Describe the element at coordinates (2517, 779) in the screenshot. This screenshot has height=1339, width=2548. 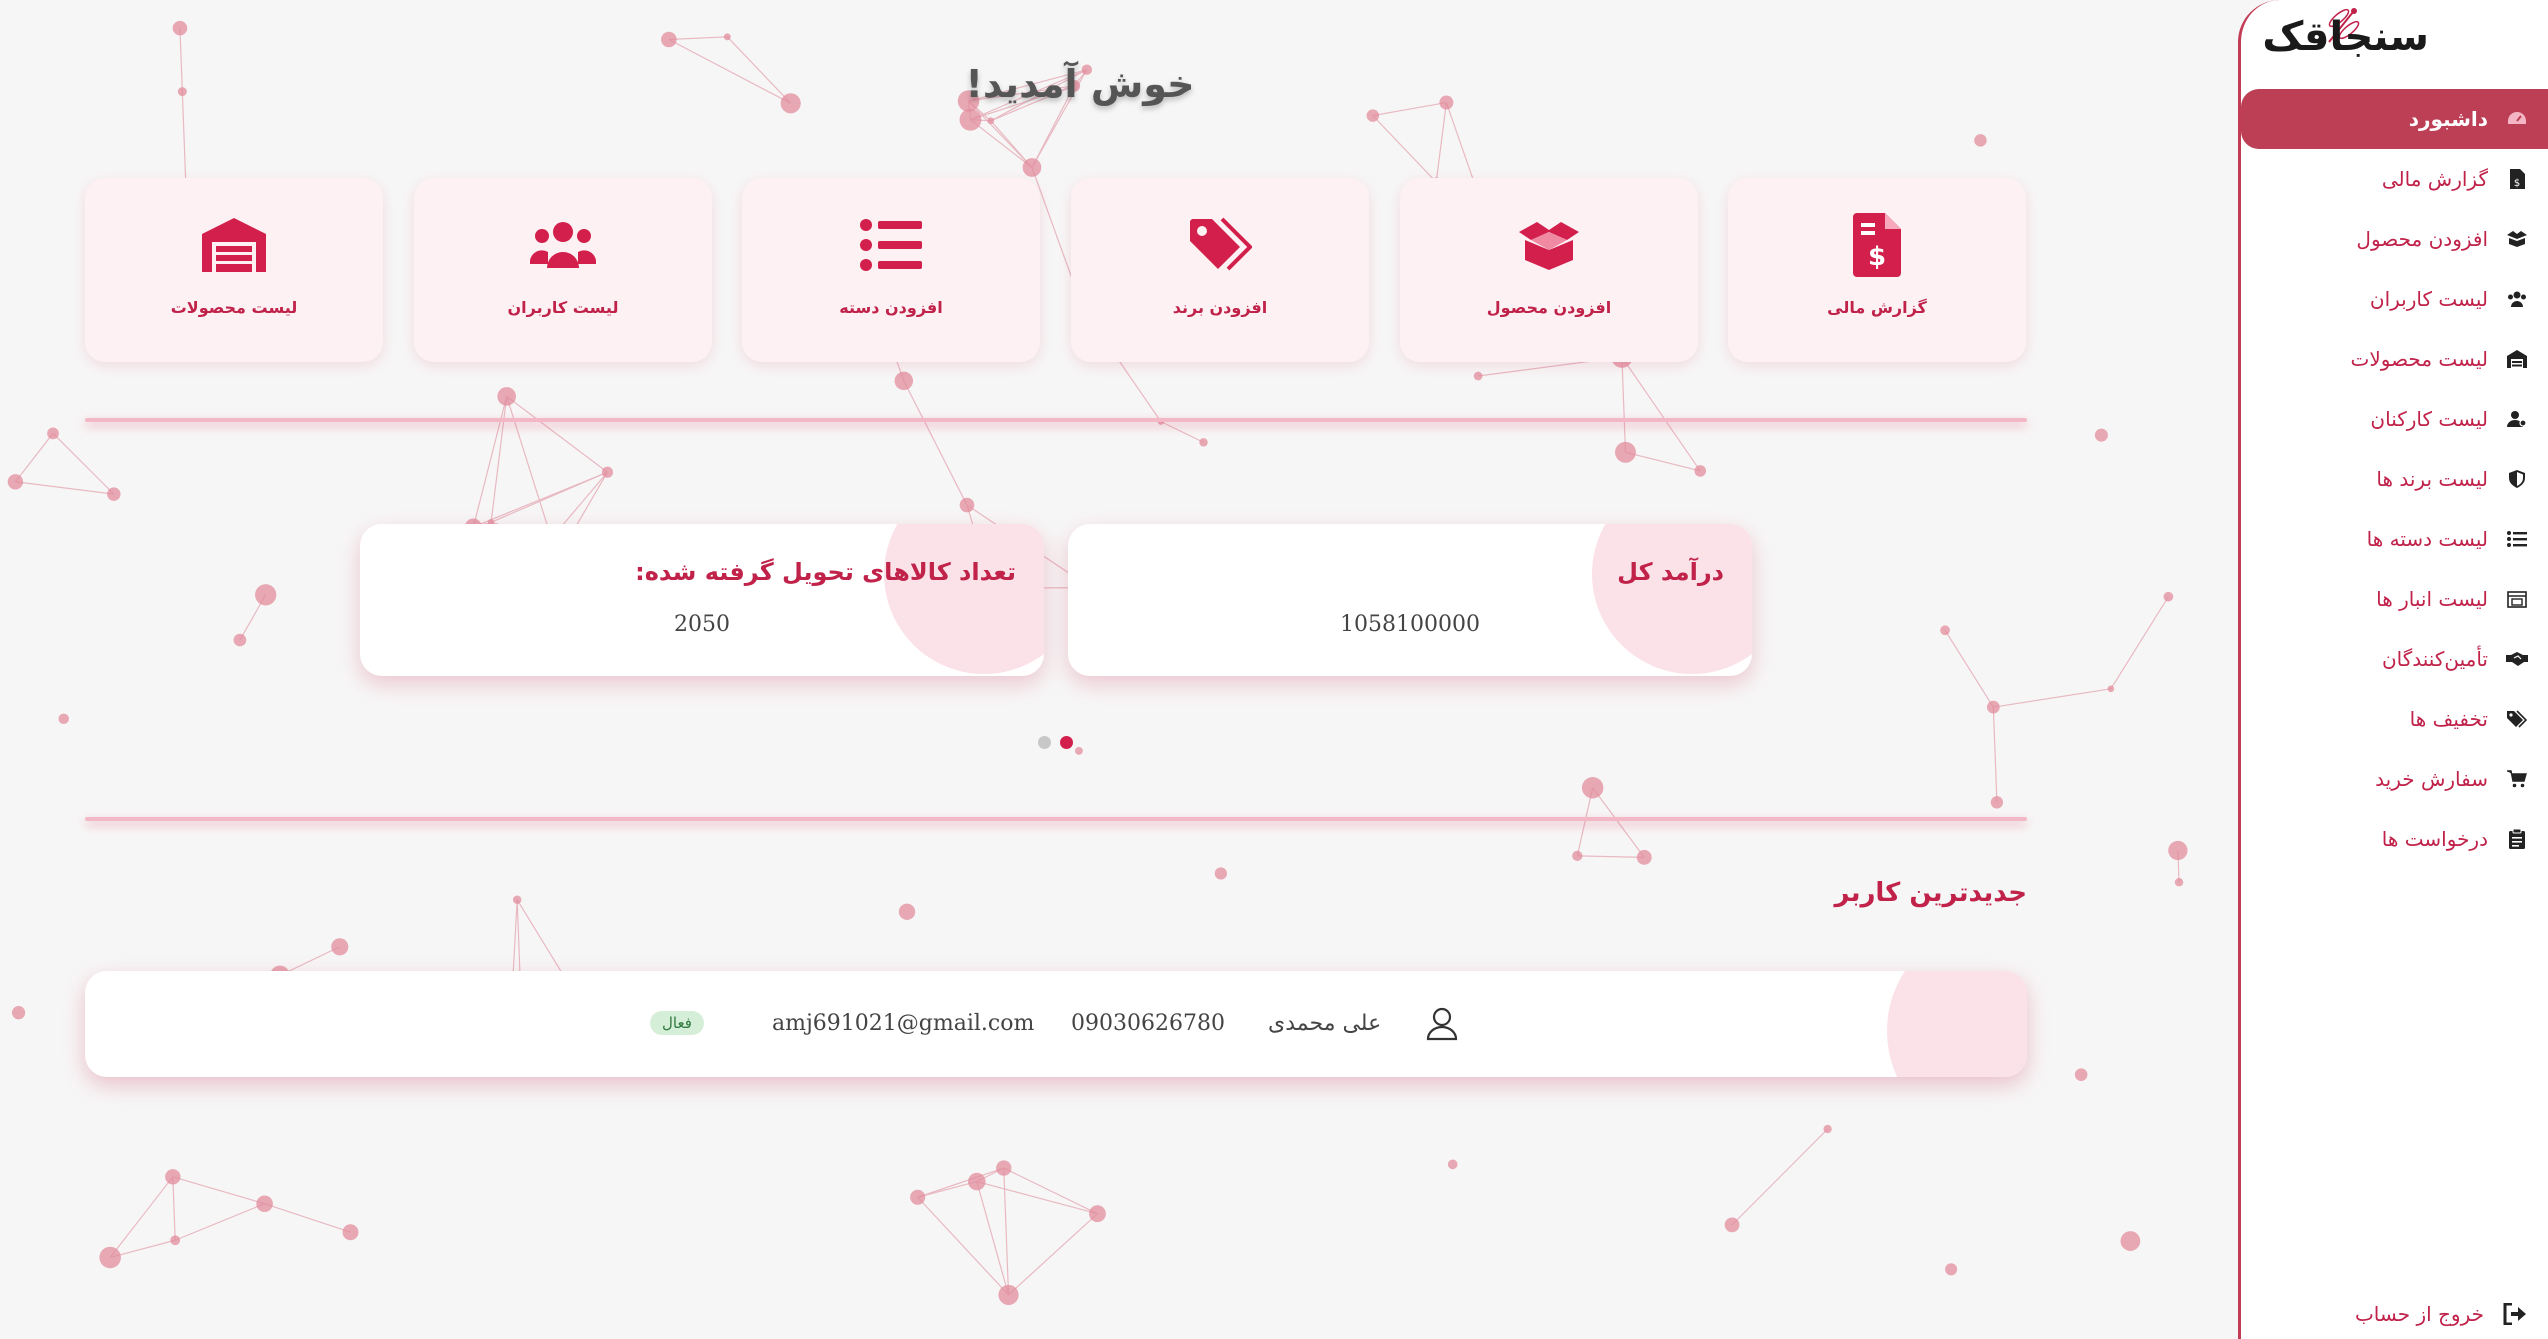
I see `cart-icon` at that location.